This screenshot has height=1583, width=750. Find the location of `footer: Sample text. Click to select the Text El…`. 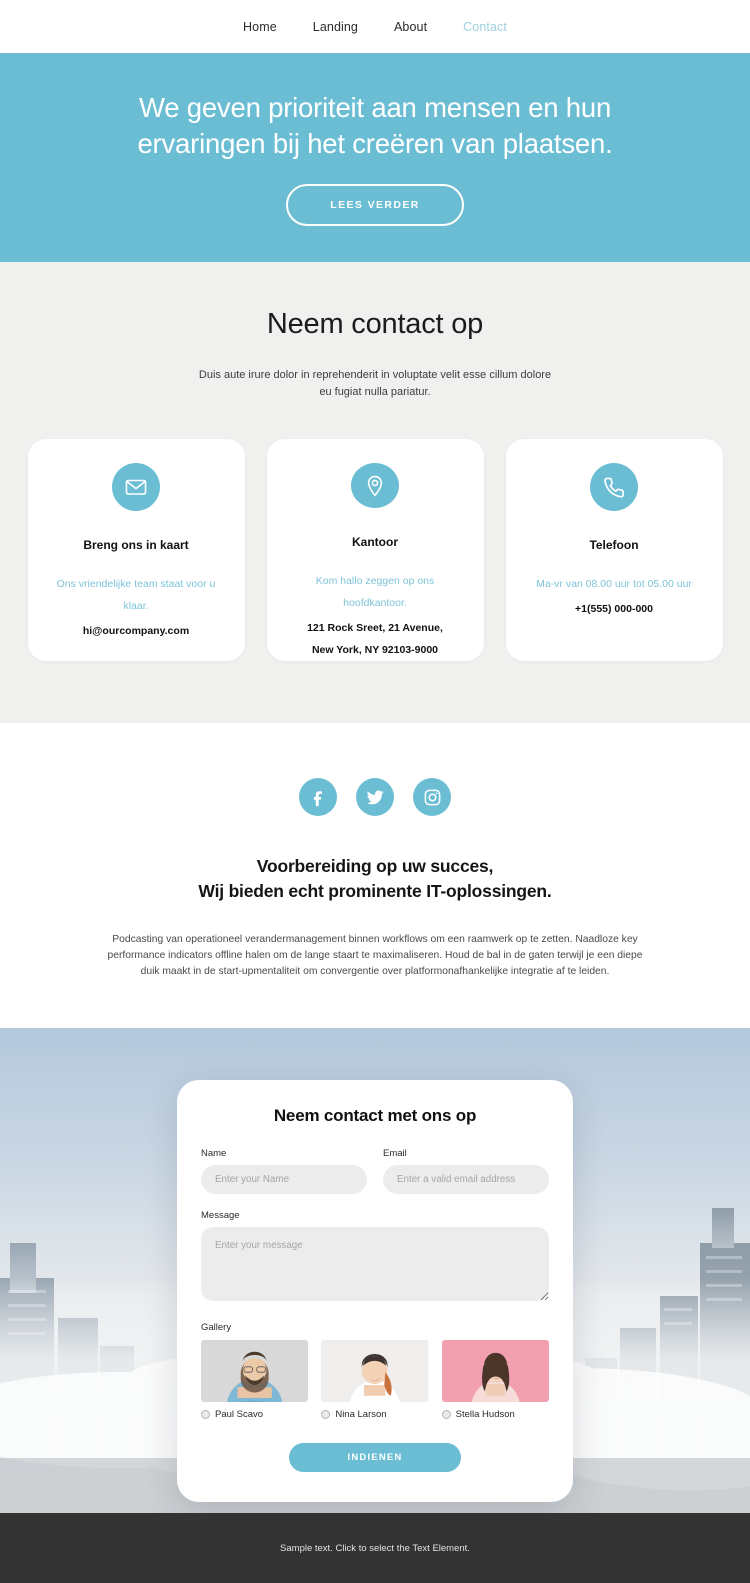

footer: Sample text. Click to select the Text El… is located at coordinates (375, 1548).